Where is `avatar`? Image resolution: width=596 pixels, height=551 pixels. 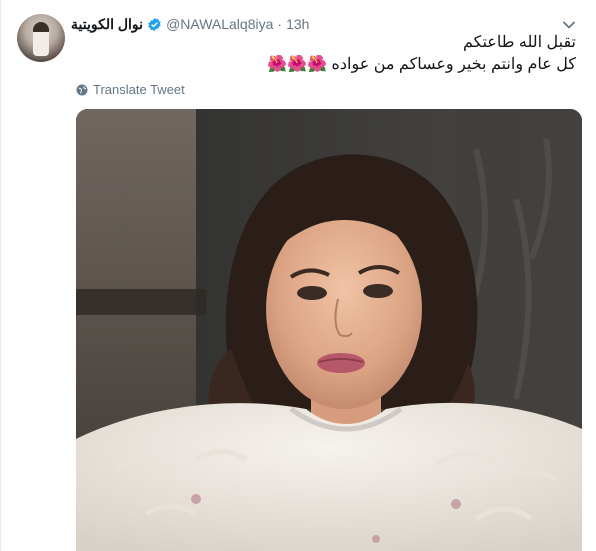 avatar is located at coordinates (41, 38).